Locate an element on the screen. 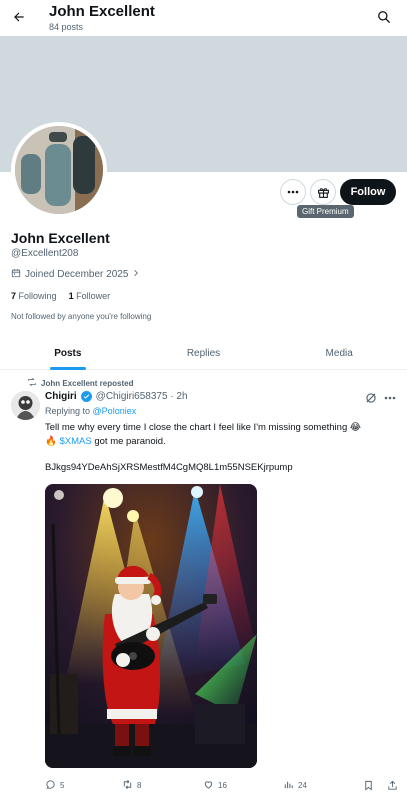  views-icon is located at coordinates (288, 785).